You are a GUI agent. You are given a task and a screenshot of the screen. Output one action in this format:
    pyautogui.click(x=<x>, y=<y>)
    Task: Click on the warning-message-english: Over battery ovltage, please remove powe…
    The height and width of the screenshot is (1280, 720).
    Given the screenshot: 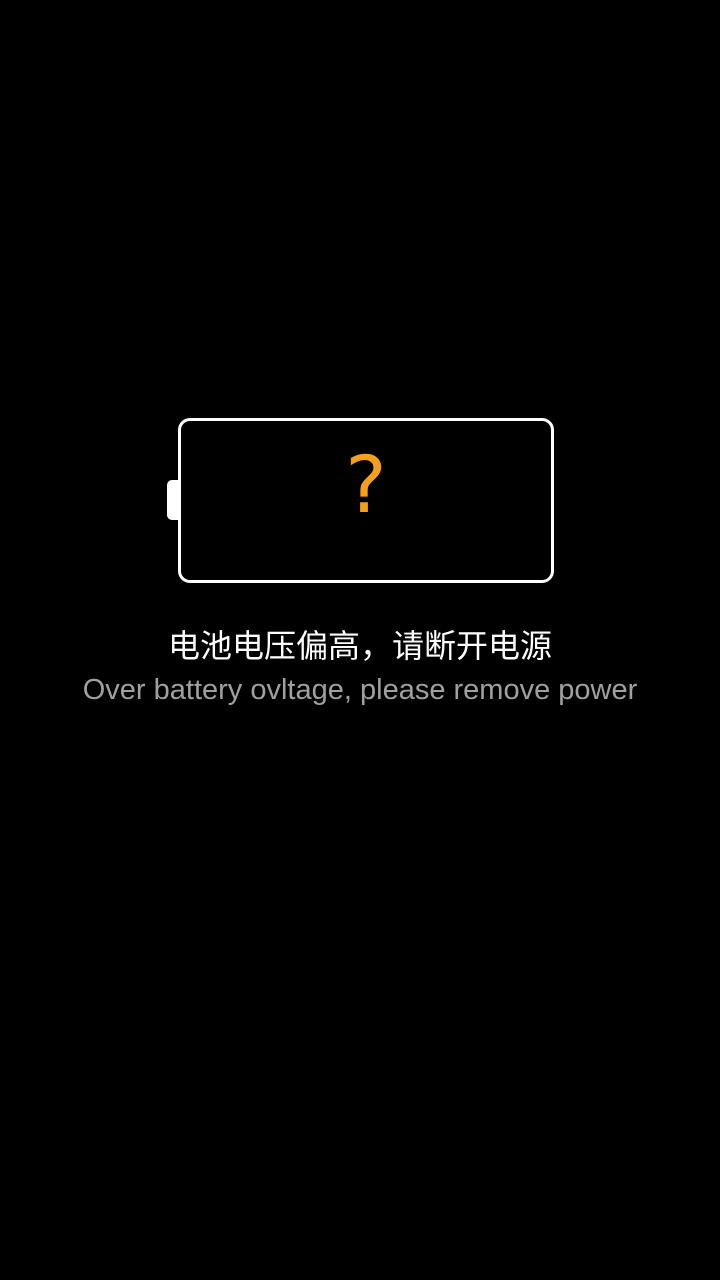 What is the action you would take?
    pyautogui.click(x=360, y=690)
    